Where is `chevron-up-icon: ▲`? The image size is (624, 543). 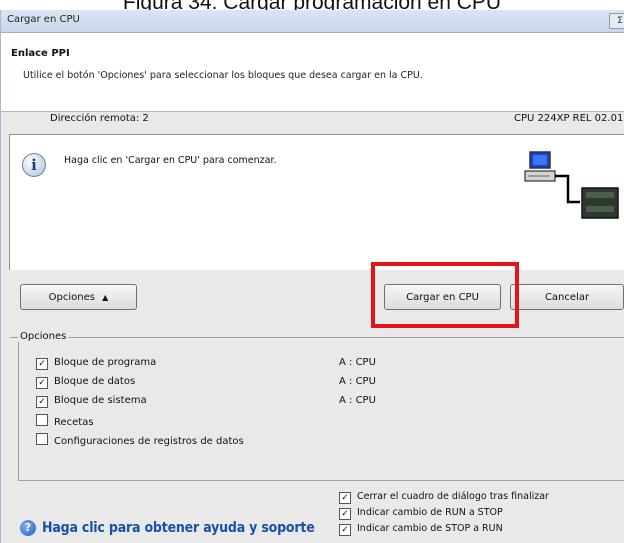
chevron-up-icon: ▲ is located at coordinates (105, 297).